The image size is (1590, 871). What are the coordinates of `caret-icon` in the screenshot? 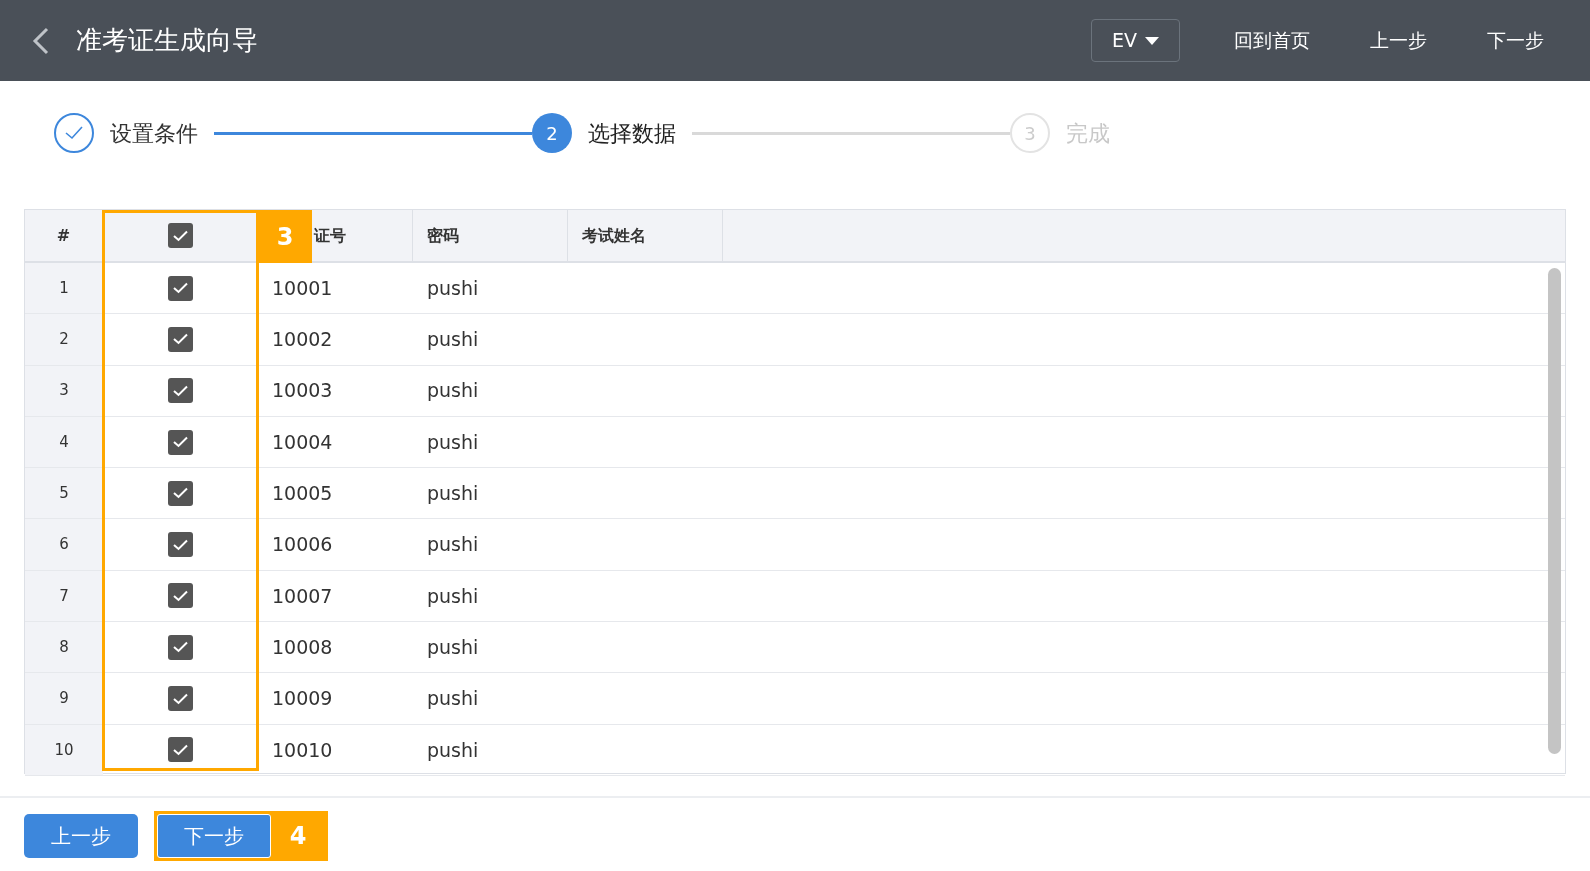 It's located at (1152, 40).